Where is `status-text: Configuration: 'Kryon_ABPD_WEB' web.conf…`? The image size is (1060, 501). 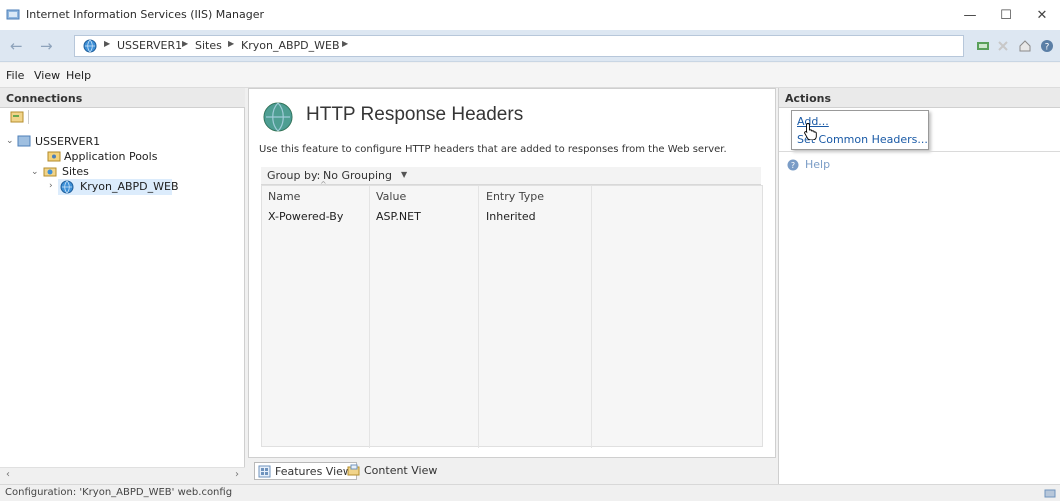
status-text: Configuration: 'Kryon_ABPD_WEB' web.conf… is located at coordinates (119, 492).